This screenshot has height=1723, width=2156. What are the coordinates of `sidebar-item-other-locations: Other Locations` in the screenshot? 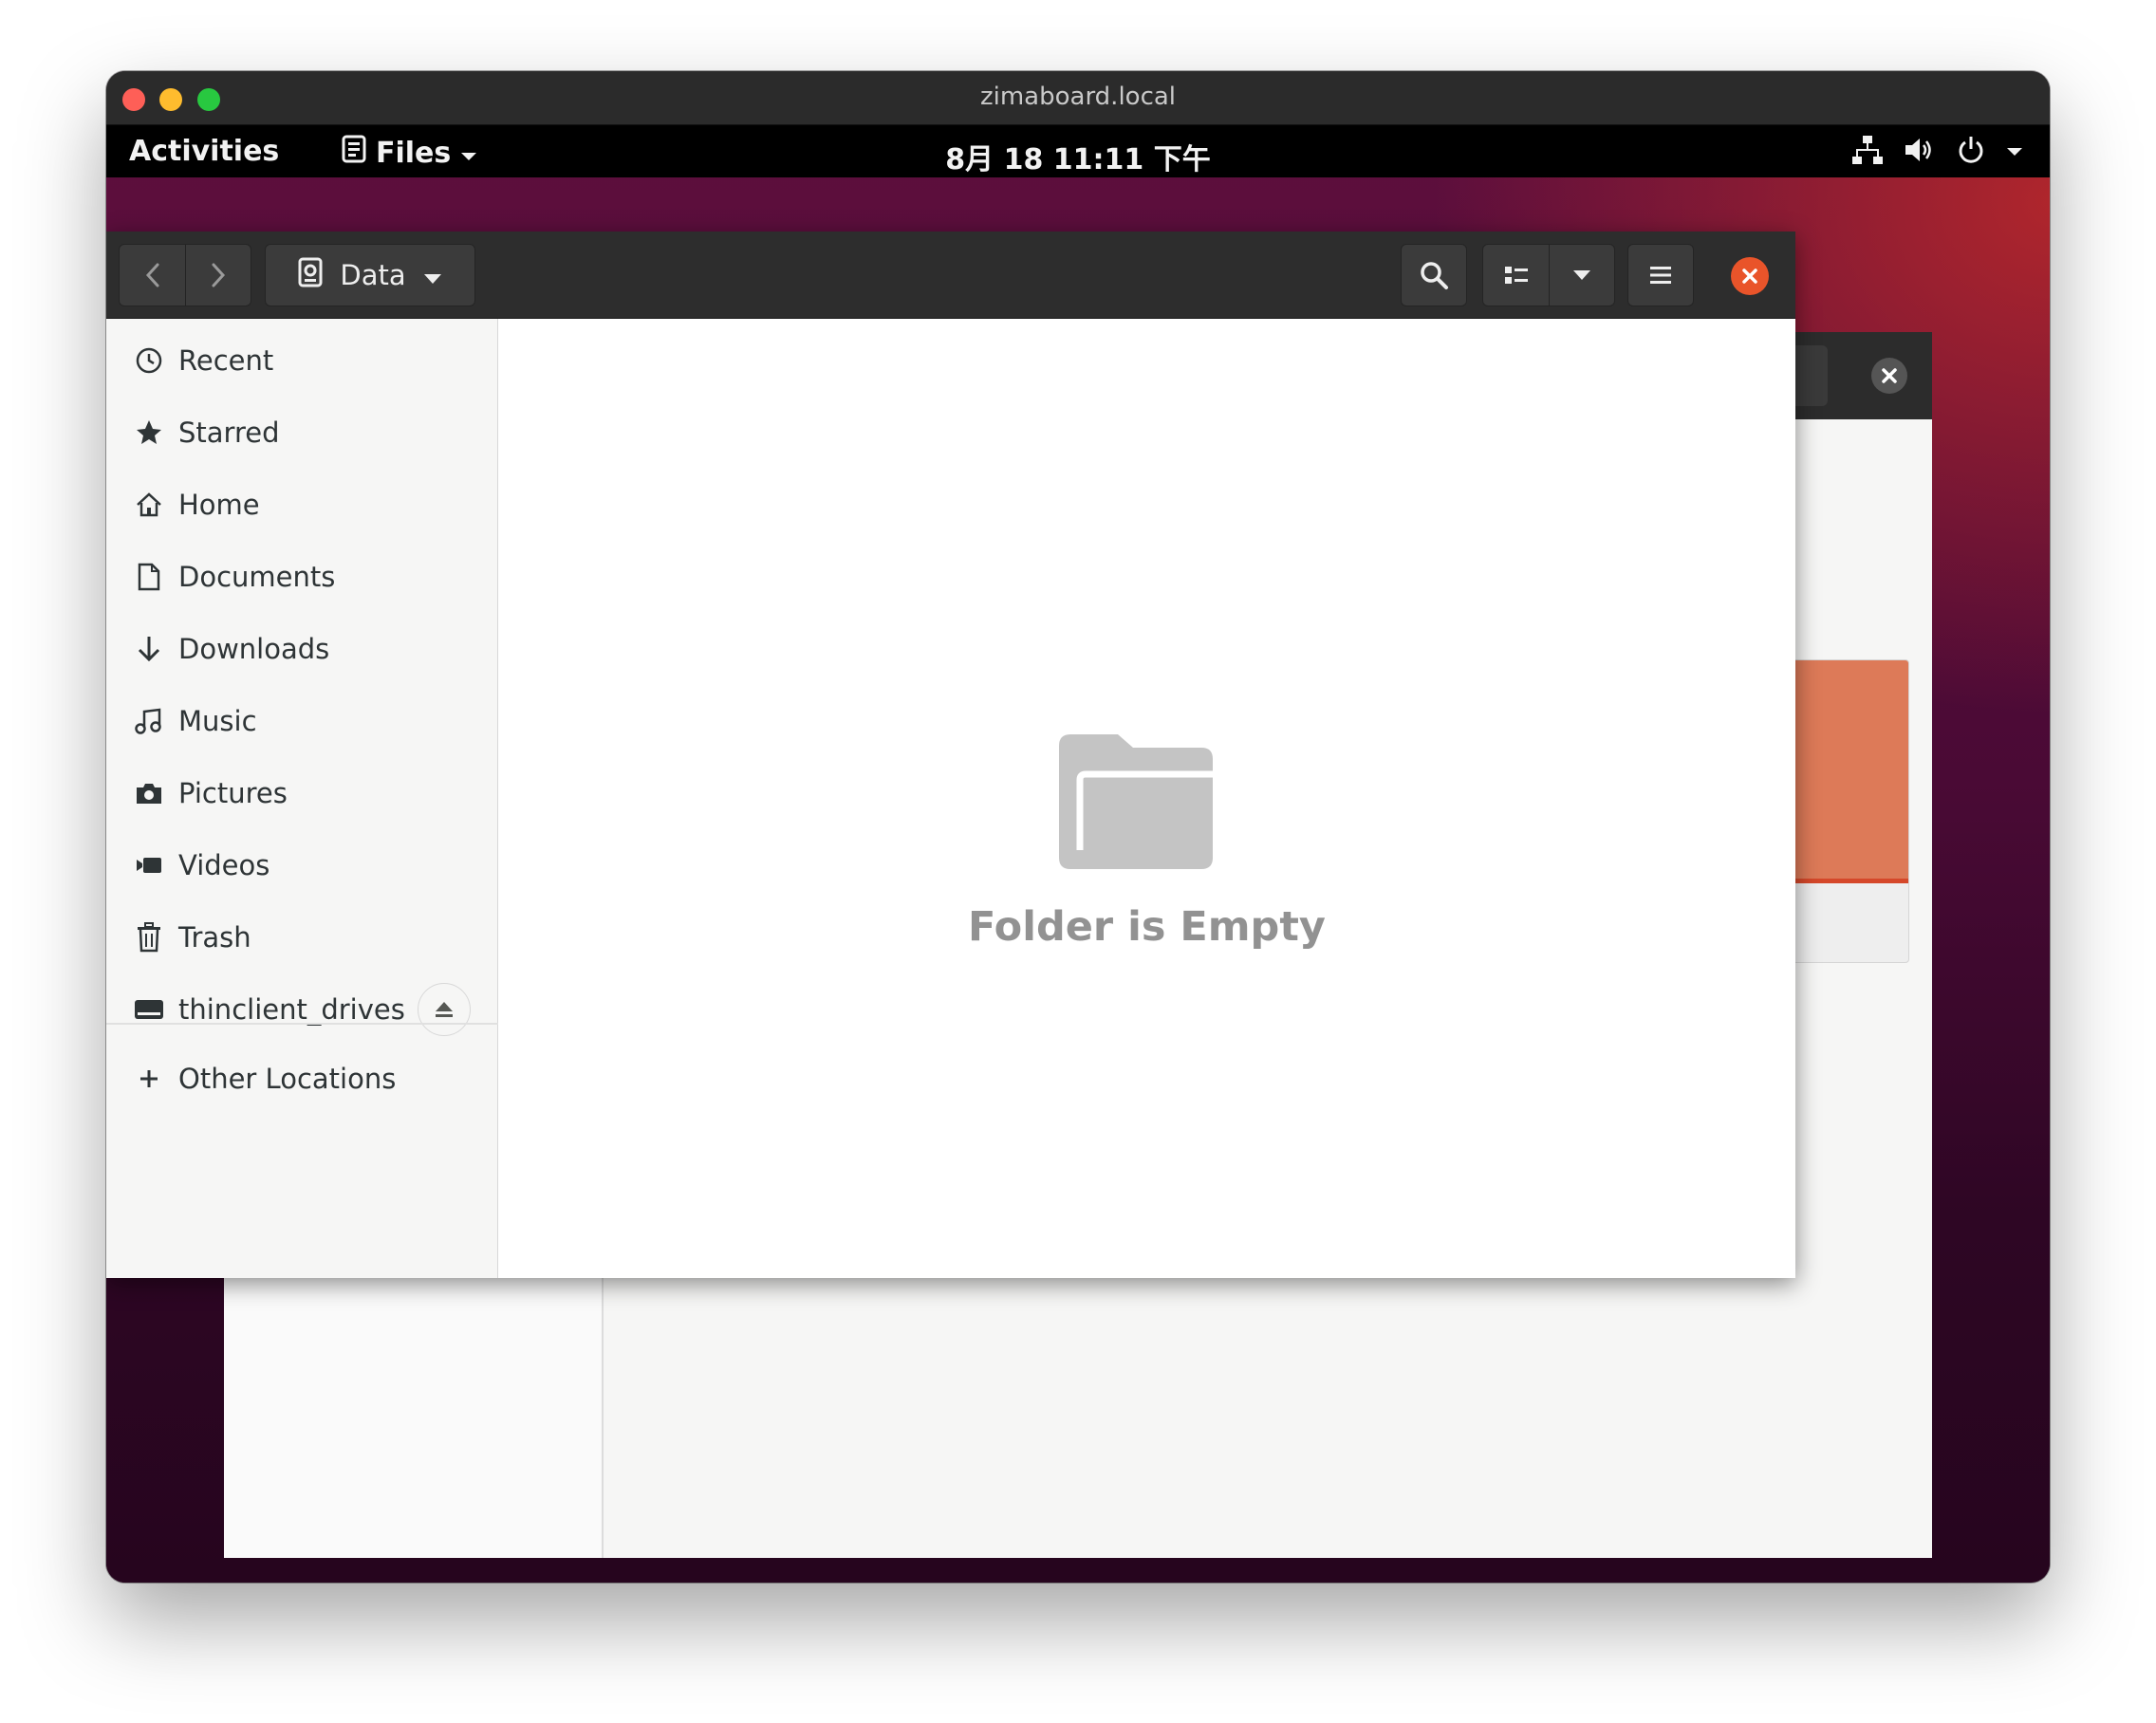 It's located at (302, 1079).